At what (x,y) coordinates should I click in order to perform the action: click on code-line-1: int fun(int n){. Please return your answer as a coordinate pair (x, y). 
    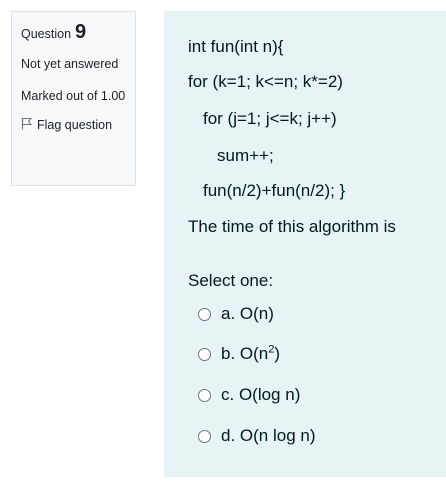
    Looking at the image, I should click on (236, 46).